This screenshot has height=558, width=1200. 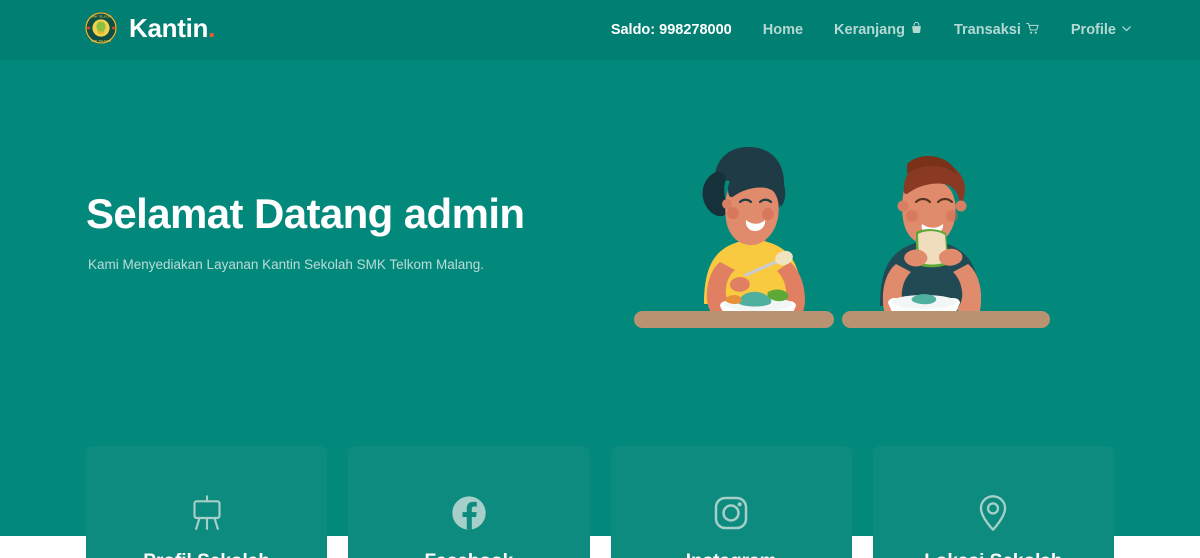 I want to click on chevron-down-icon, so click(x=1126, y=30).